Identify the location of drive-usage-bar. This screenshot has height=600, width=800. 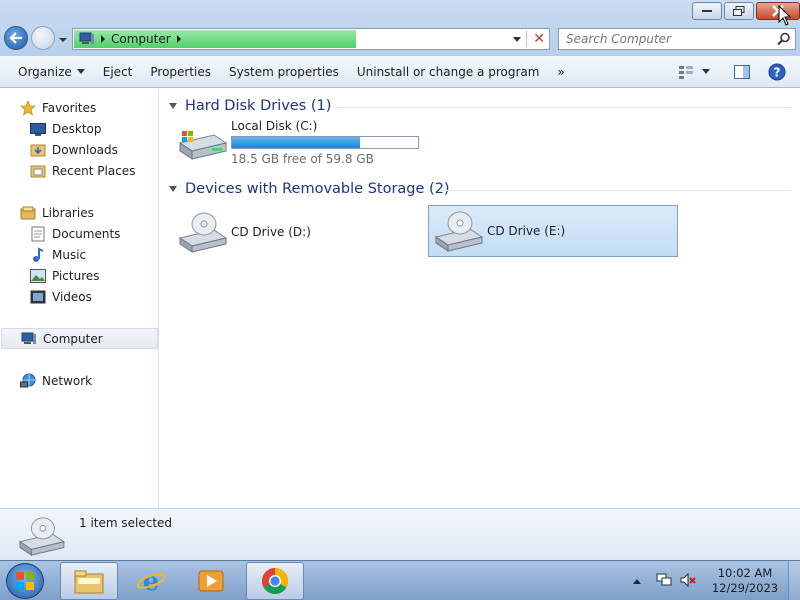
(325, 142).